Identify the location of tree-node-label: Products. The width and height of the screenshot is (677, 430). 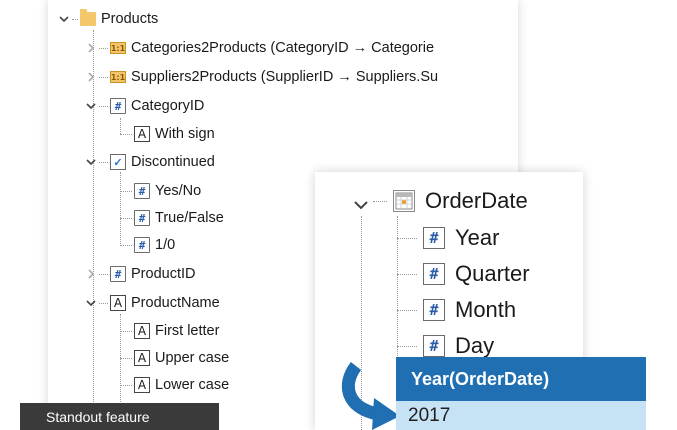
(130, 19).